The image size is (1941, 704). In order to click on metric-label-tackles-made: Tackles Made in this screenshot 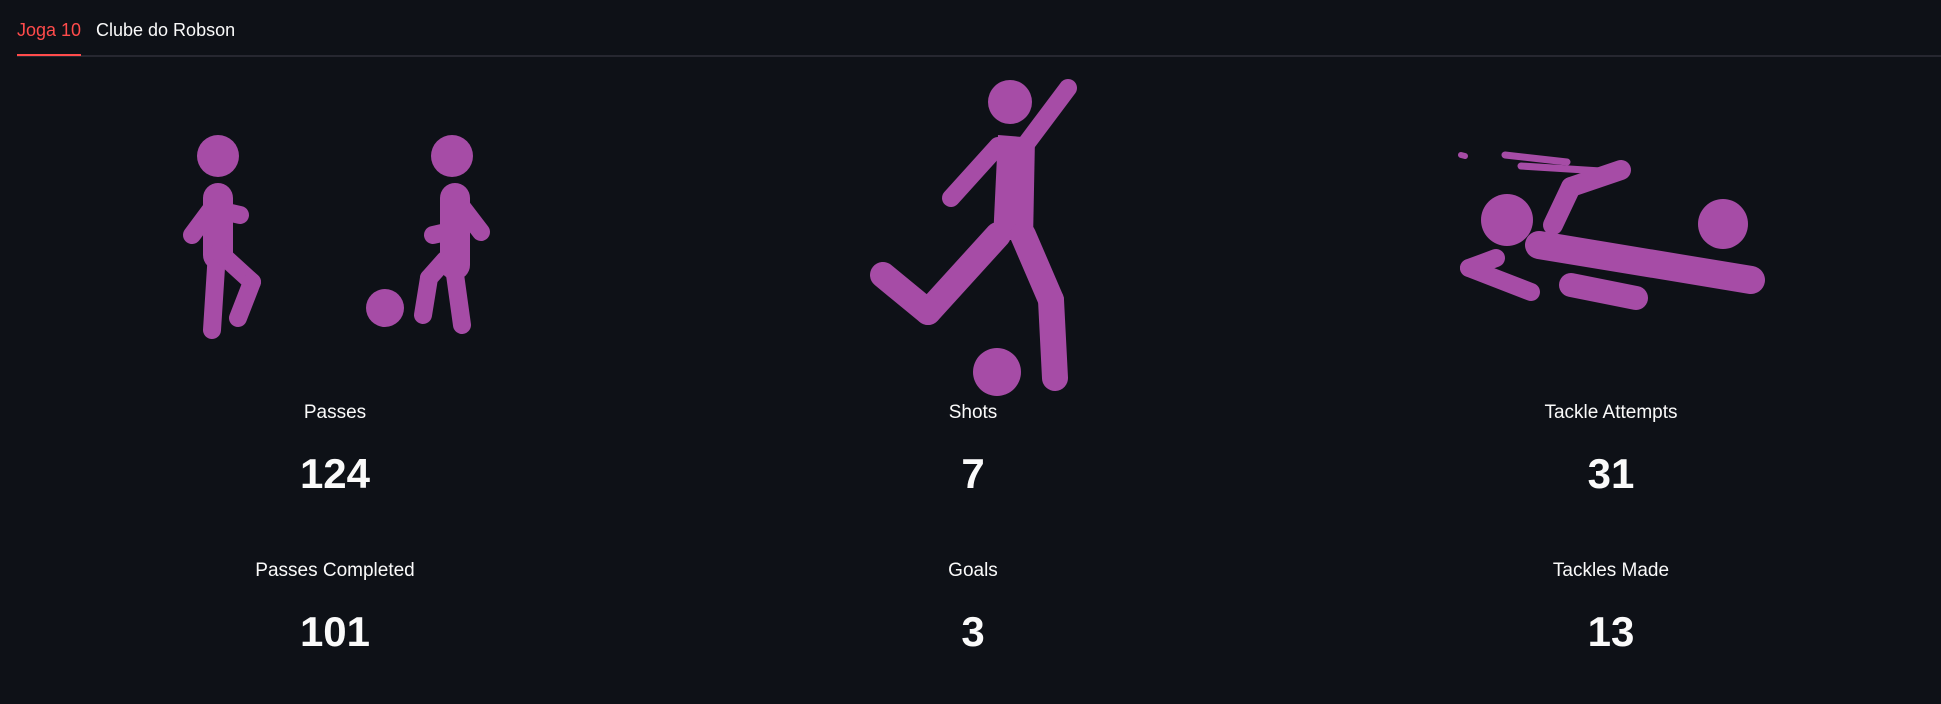, I will do `click(1611, 570)`.